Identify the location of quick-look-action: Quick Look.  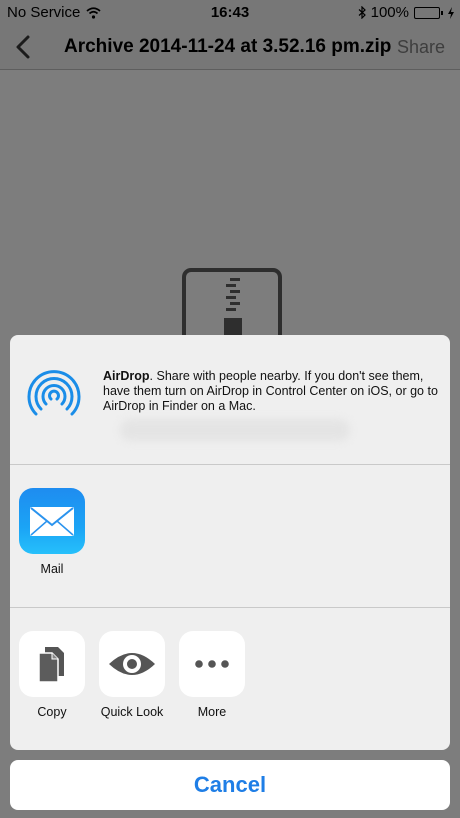
(132, 675).